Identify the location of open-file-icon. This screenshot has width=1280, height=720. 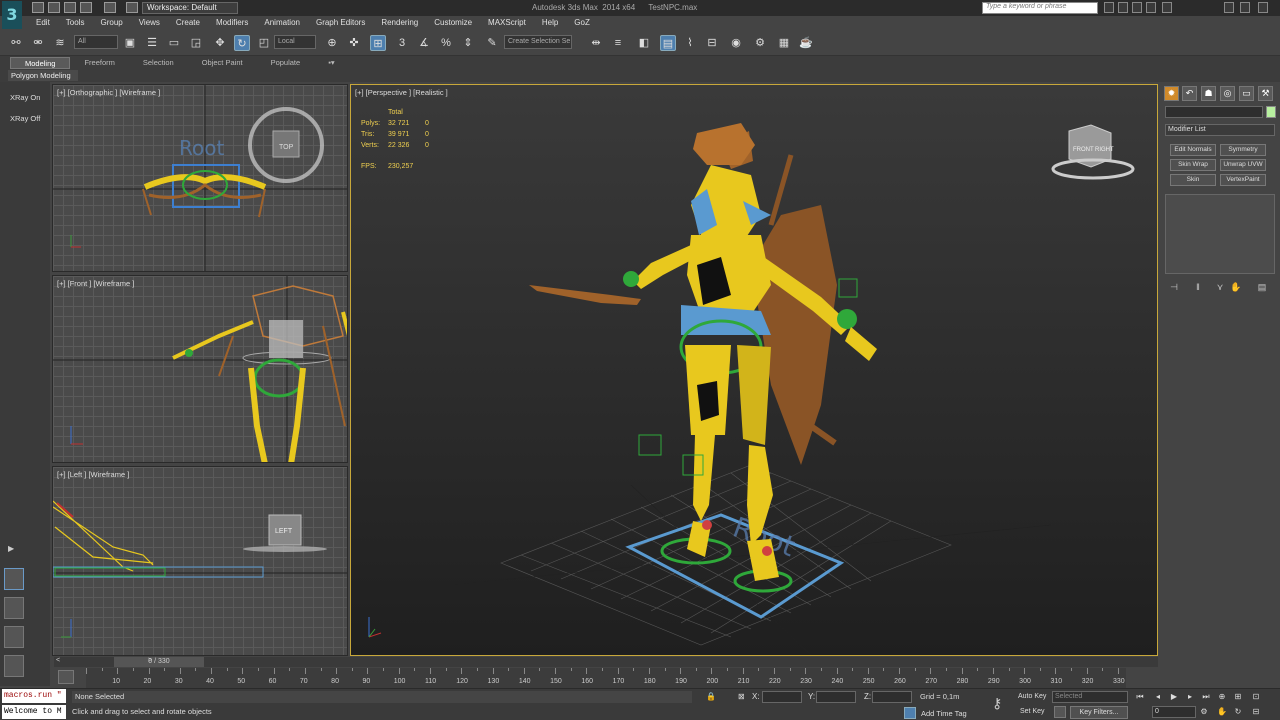
(54, 7).